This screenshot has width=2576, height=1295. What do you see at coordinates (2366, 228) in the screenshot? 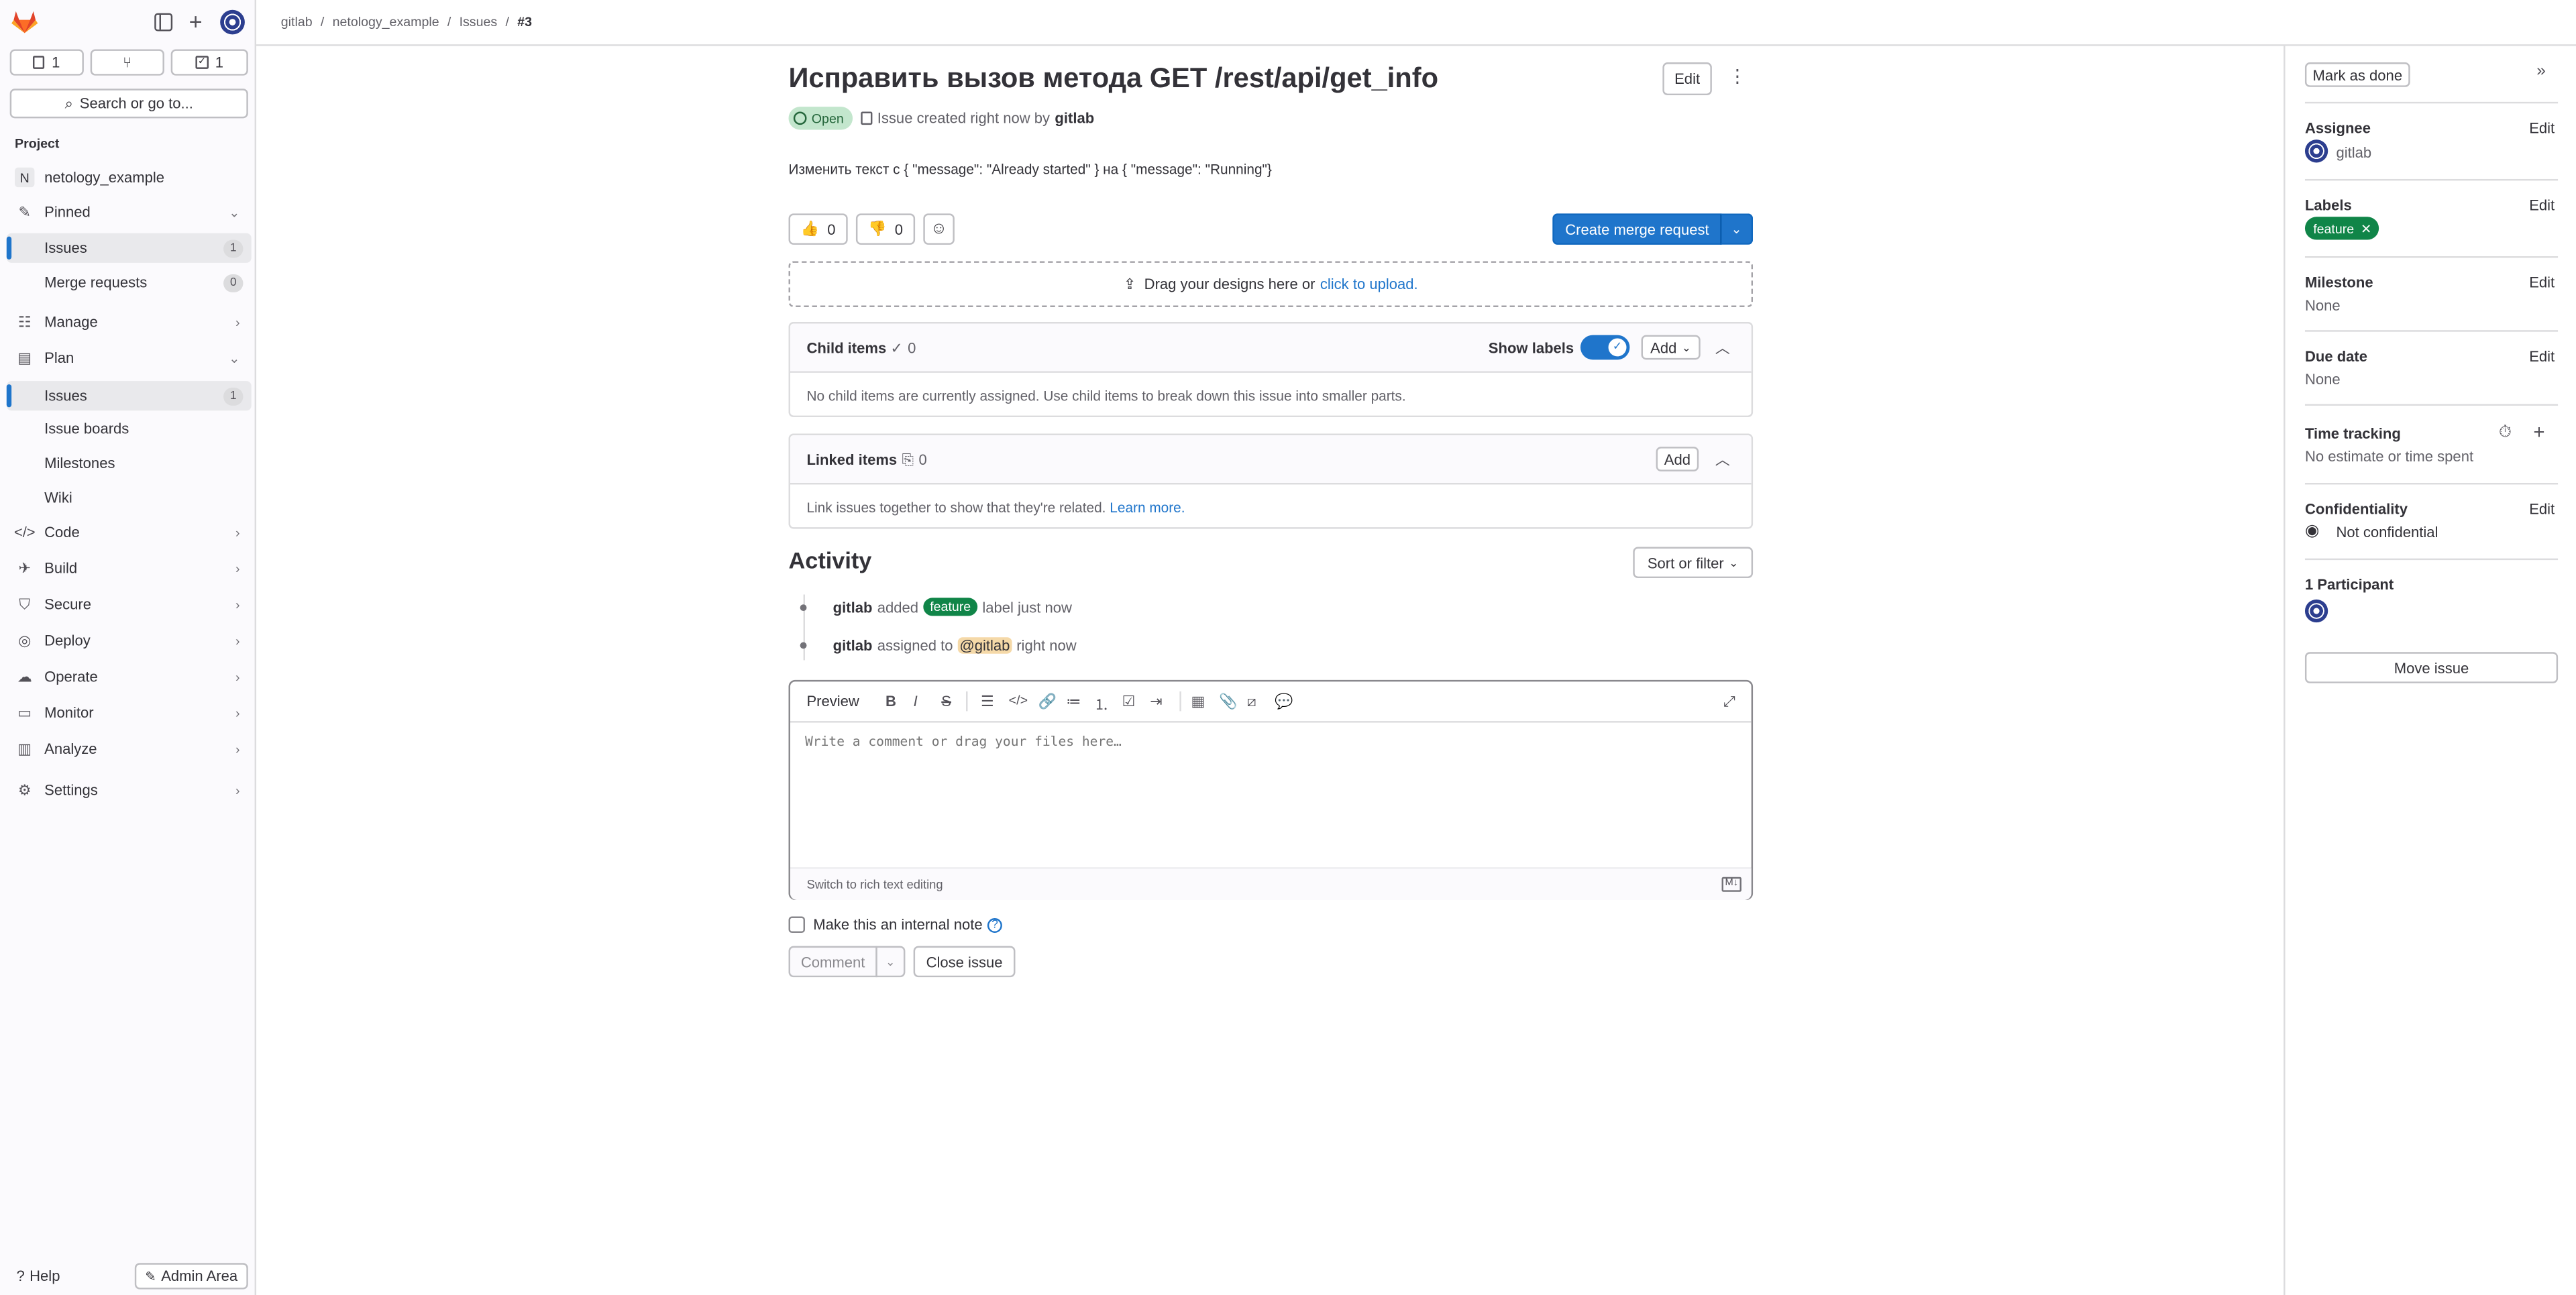
I see `close-icon: ✕` at bounding box center [2366, 228].